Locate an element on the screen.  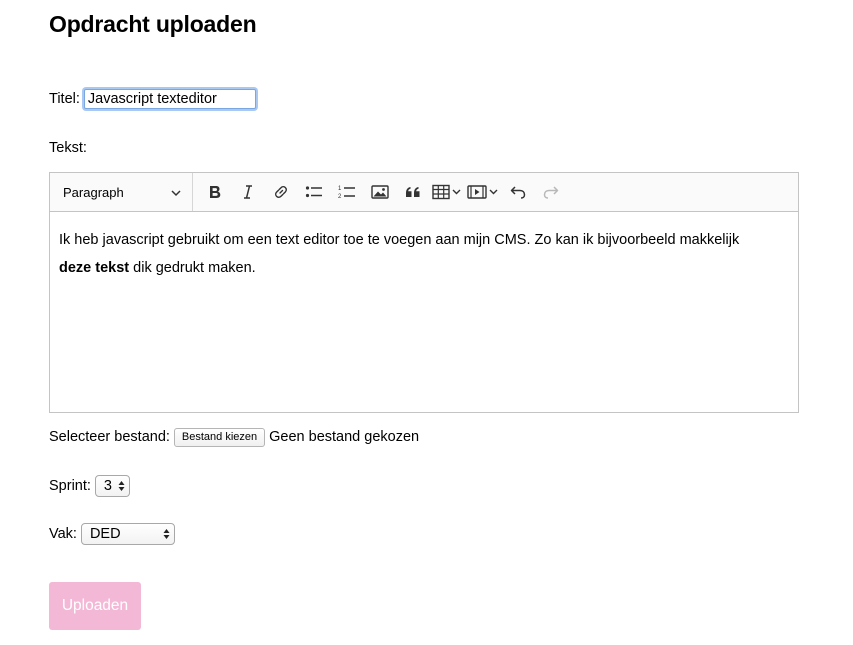
vak-value: DED is located at coordinates (105, 534).